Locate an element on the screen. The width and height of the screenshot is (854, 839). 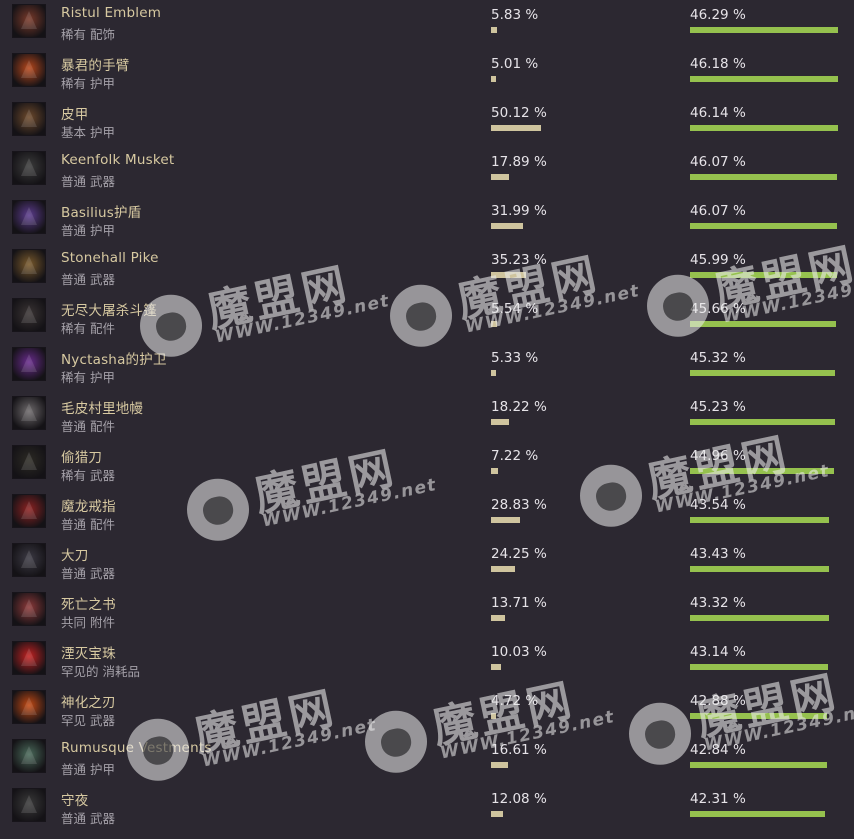
pick-rate-value: 12.08 % is located at coordinates (519, 799).